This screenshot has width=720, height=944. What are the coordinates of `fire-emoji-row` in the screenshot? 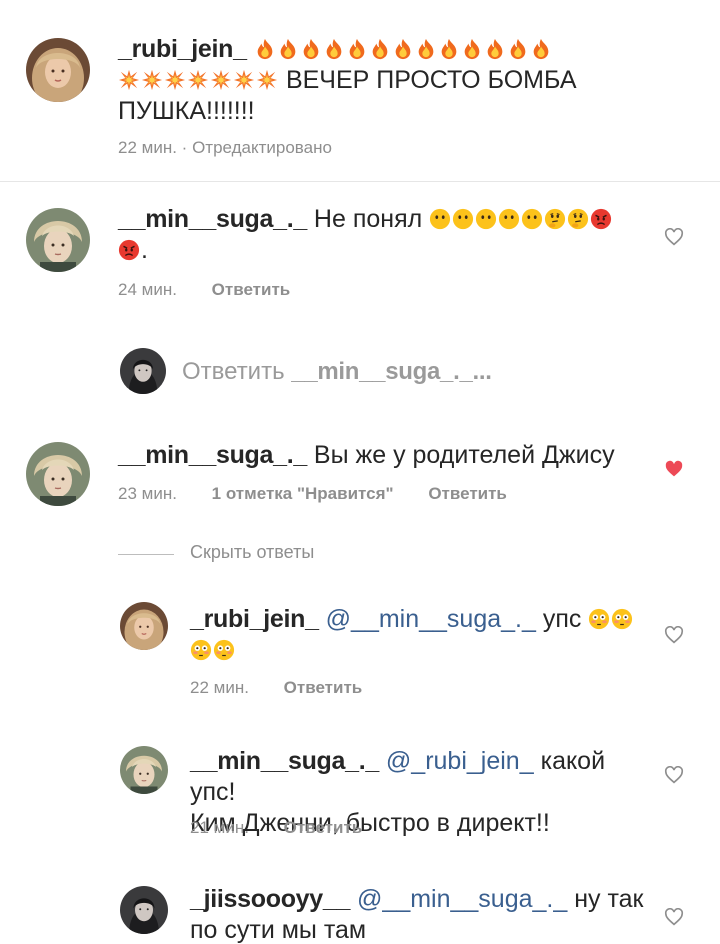 It's located at (403, 49).